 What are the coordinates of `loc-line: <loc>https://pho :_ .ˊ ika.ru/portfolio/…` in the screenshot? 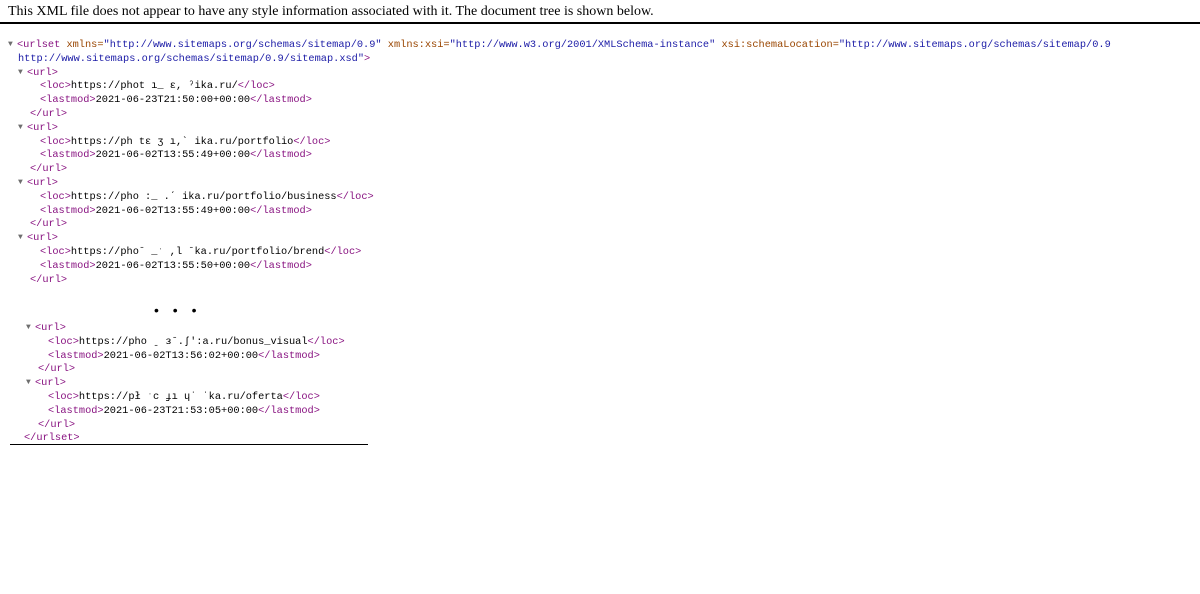 It's located at (559, 198).